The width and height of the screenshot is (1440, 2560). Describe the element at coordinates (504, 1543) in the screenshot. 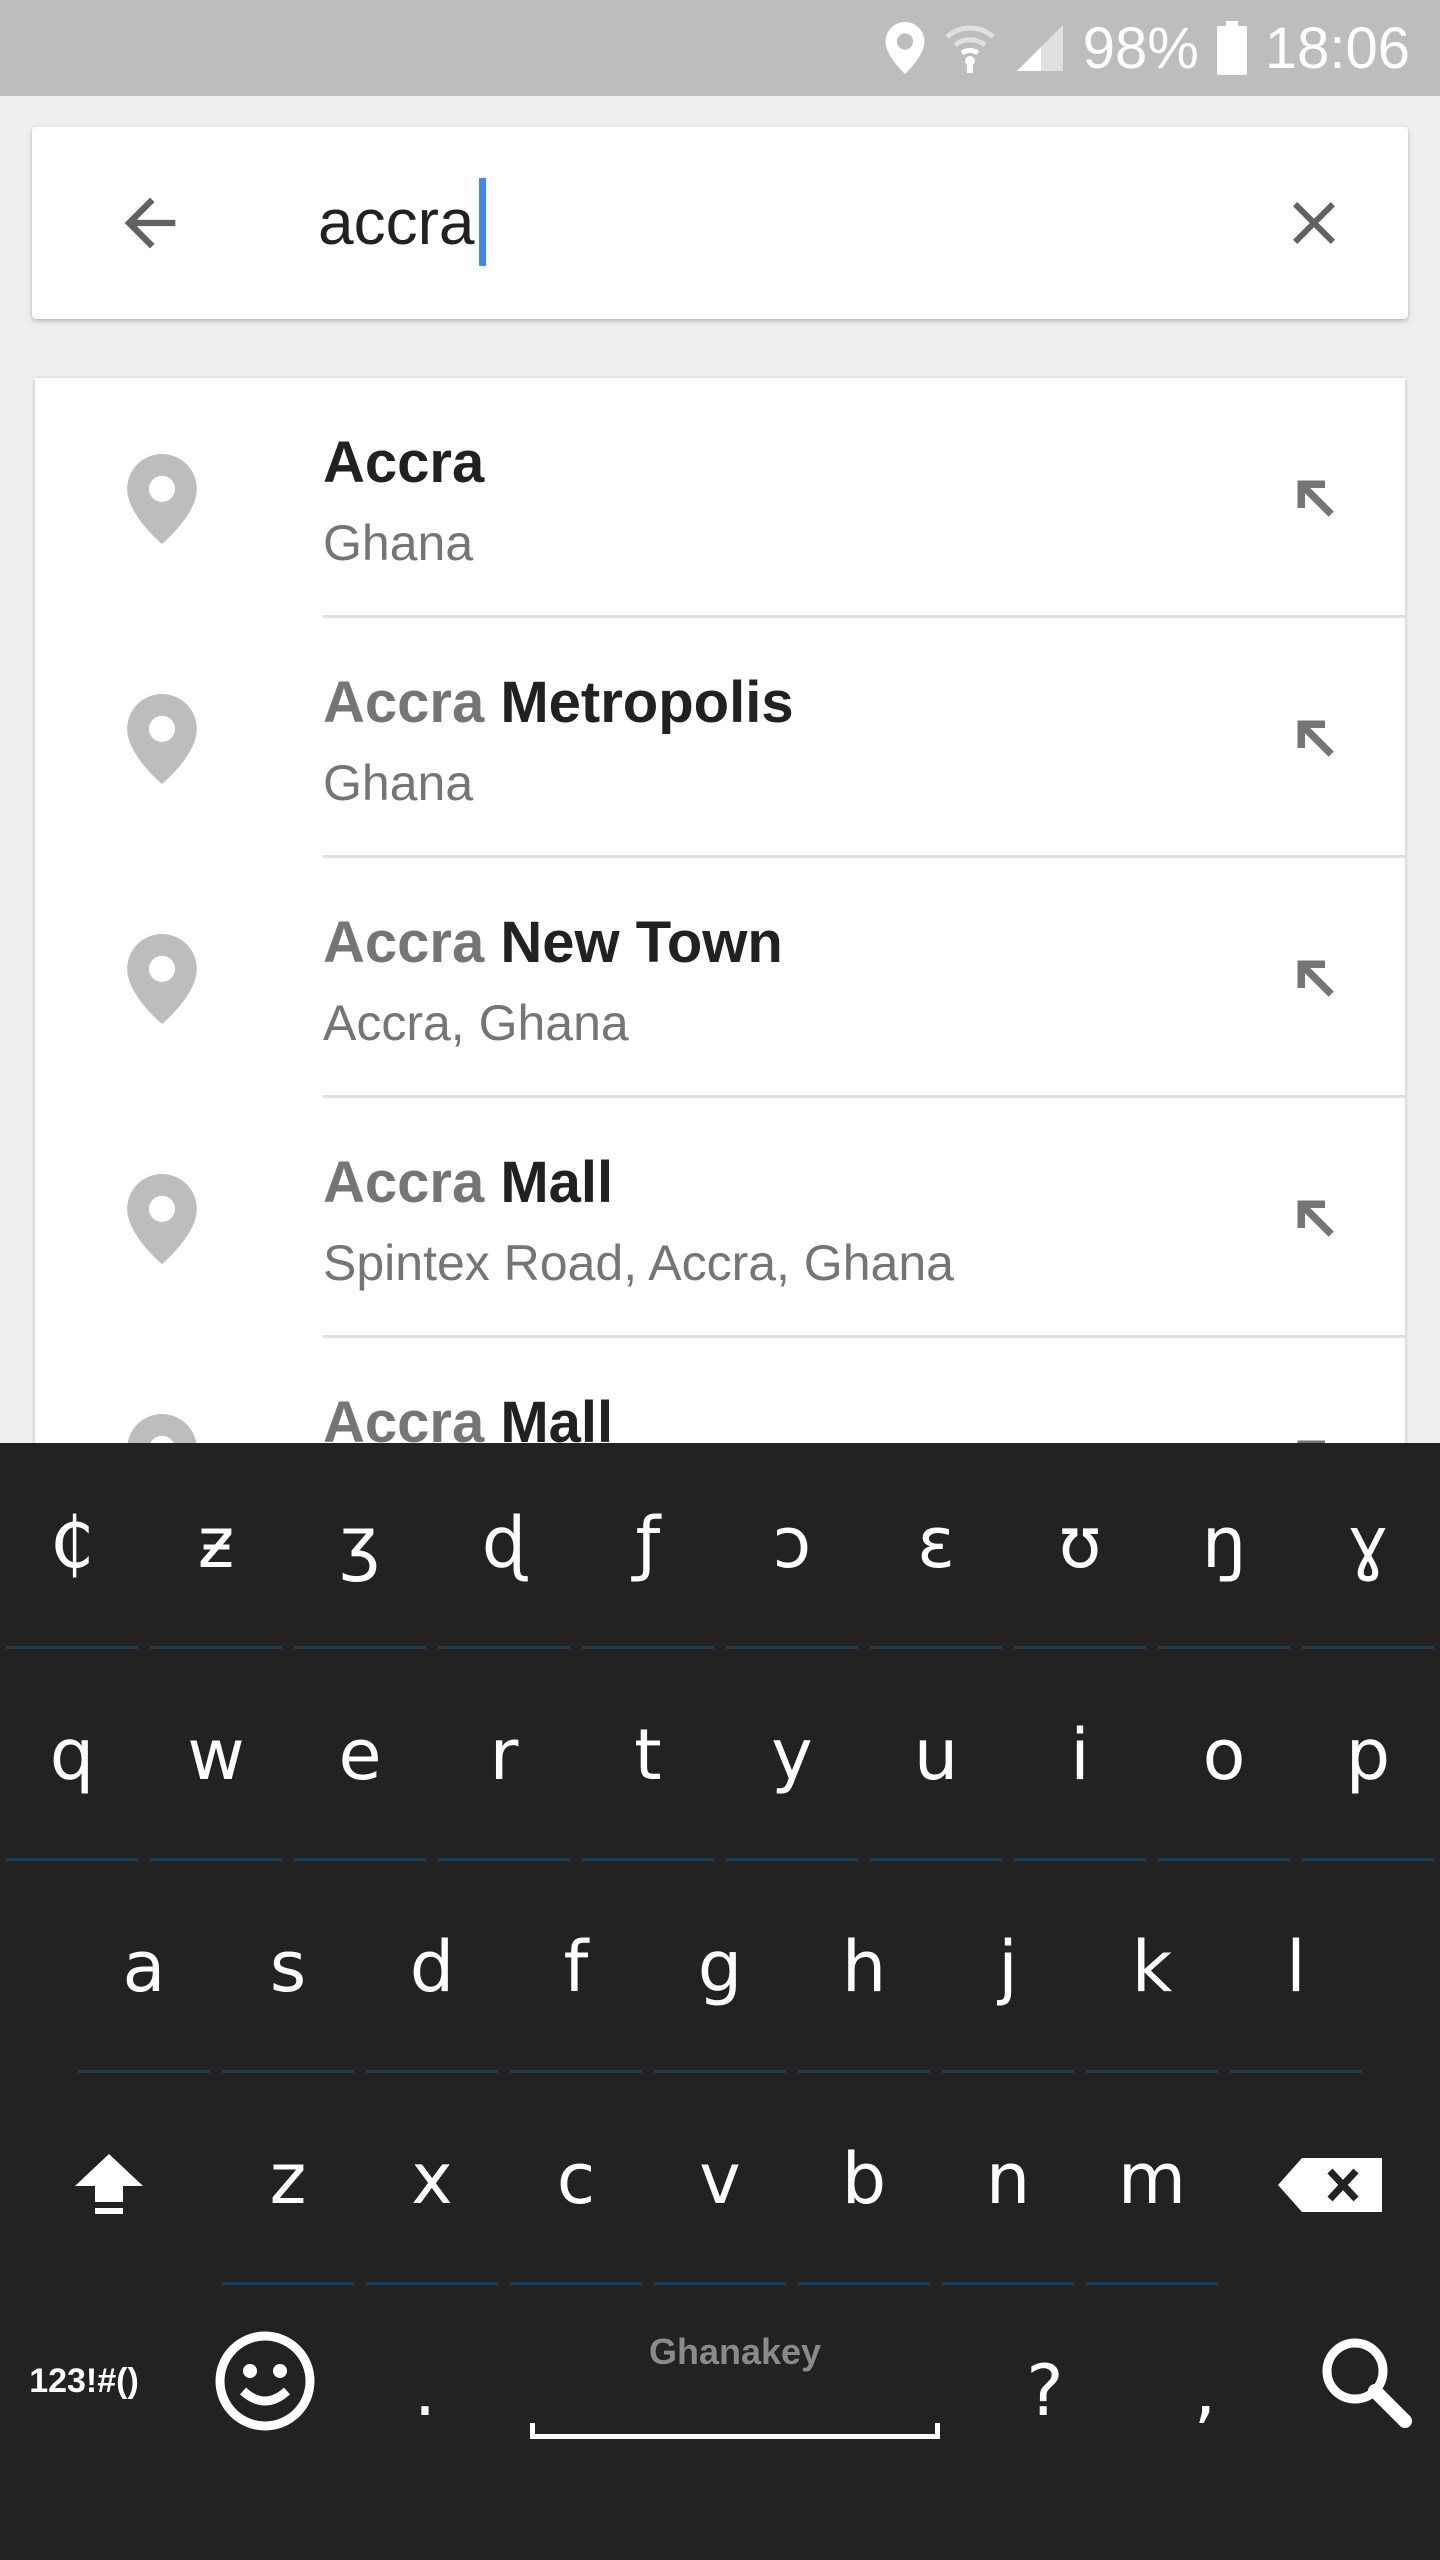

I see `key-label: ɖ` at that location.